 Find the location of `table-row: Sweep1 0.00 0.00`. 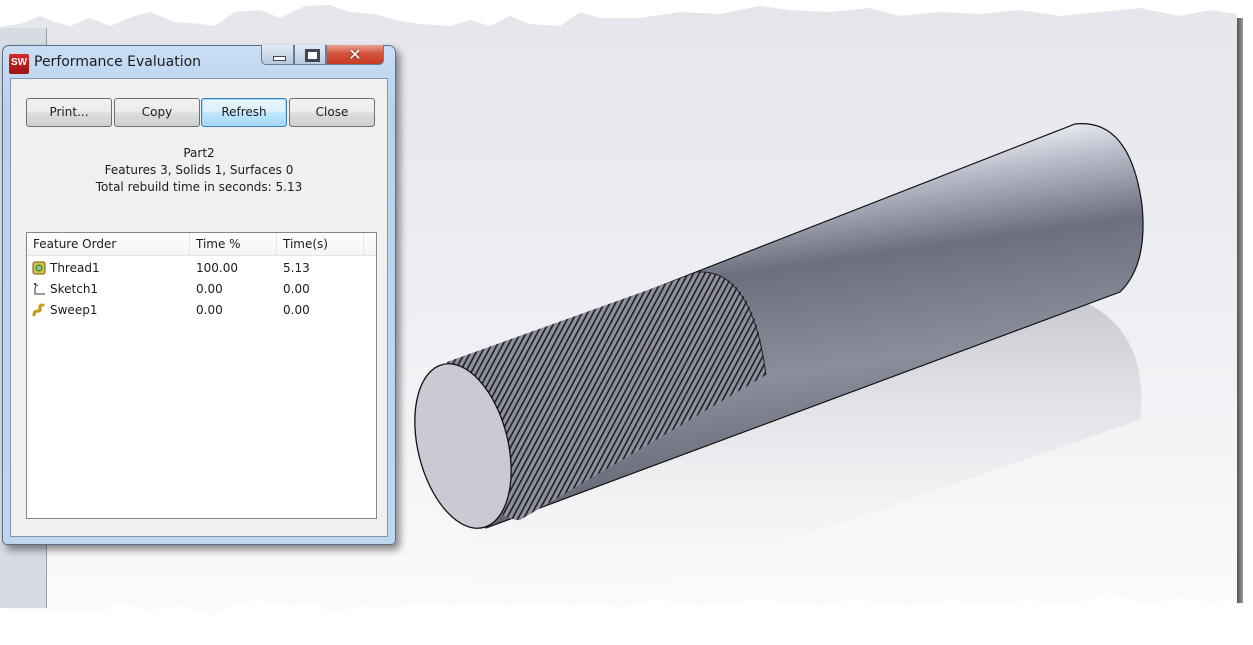

table-row: Sweep1 0.00 0.00 is located at coordinates (201, 310).